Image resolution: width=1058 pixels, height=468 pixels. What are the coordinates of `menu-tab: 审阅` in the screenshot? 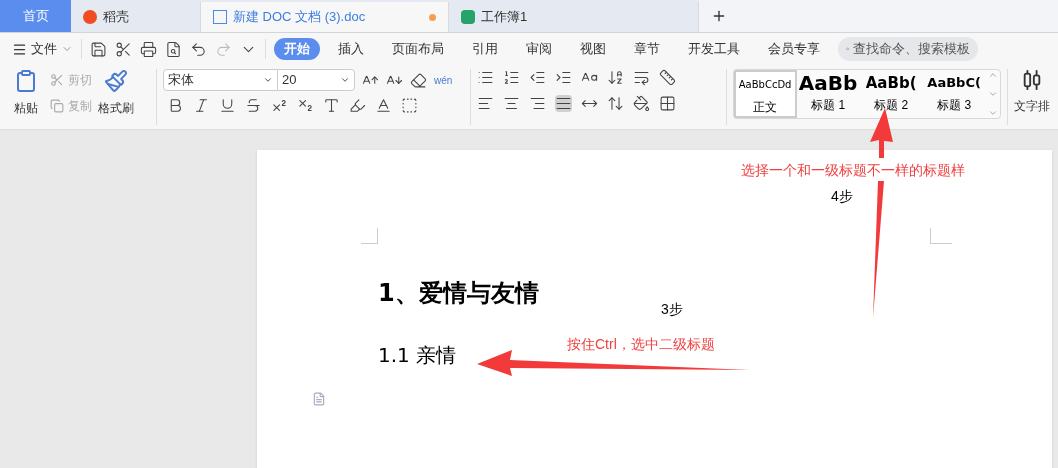 It's located at (539, 49).